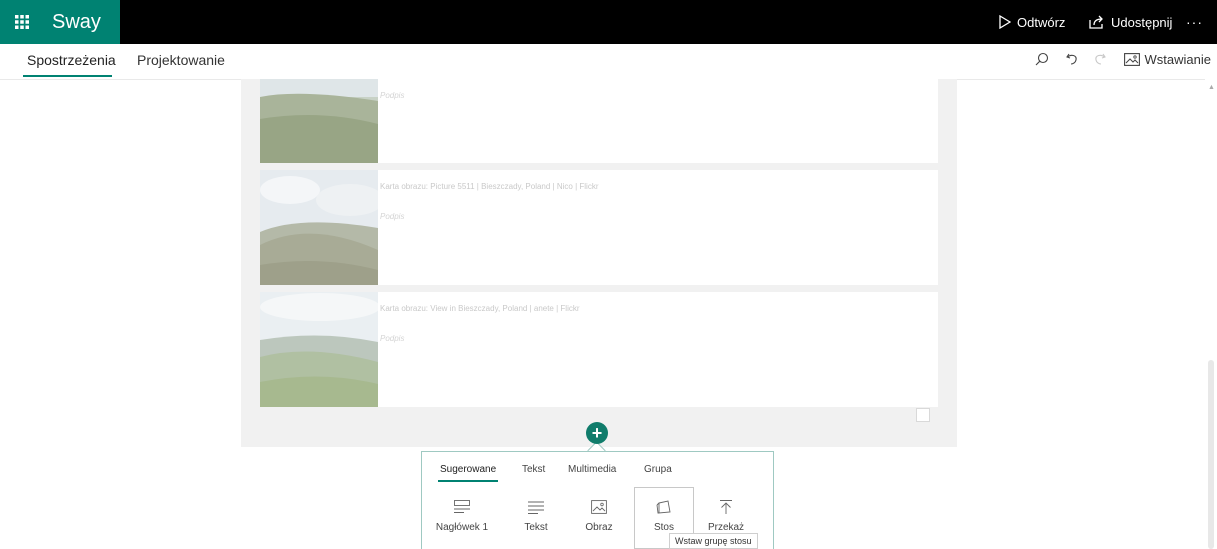  Describe the element at coordinates (1100, 59) in the screenshot. I see `redo-icon` at that location.